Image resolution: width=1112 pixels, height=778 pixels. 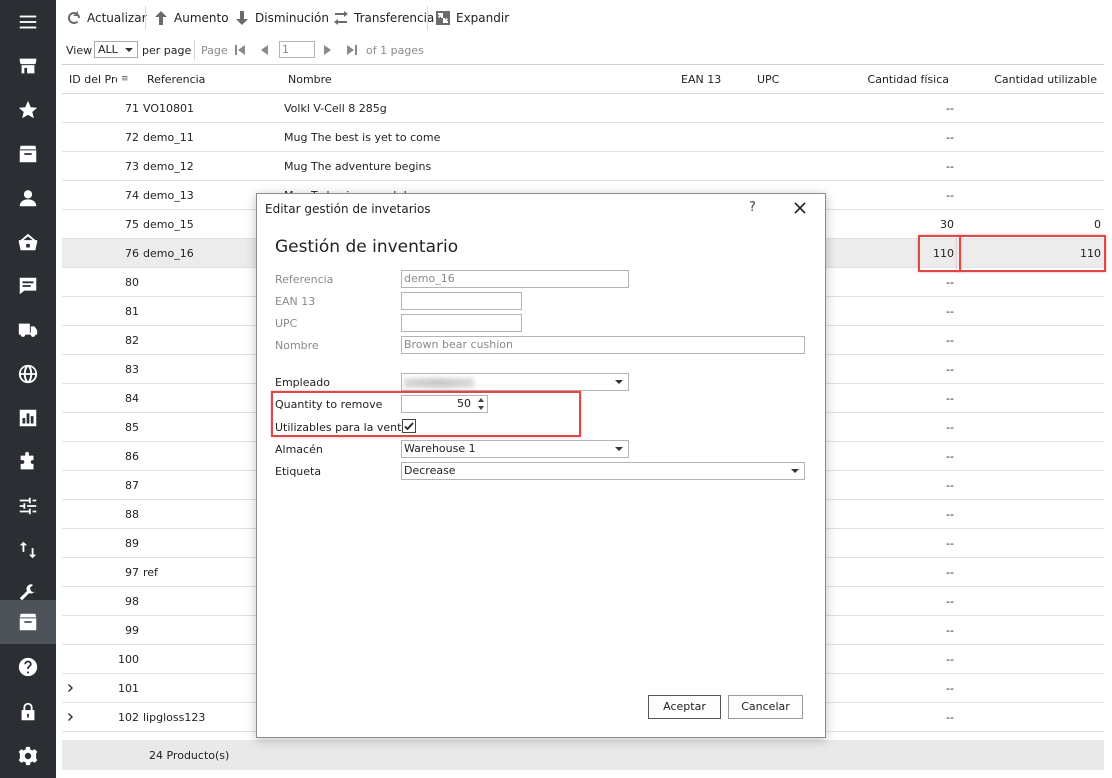 I want to click on refresh-button: Actualizar, so click(x=106, y=18).